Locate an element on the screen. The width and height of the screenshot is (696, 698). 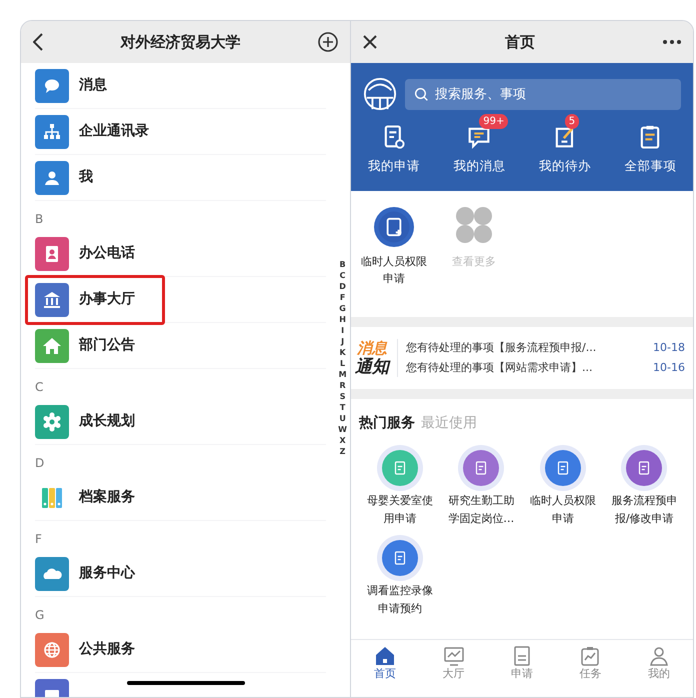
document-person-icon is located at coordinates (394, 227).